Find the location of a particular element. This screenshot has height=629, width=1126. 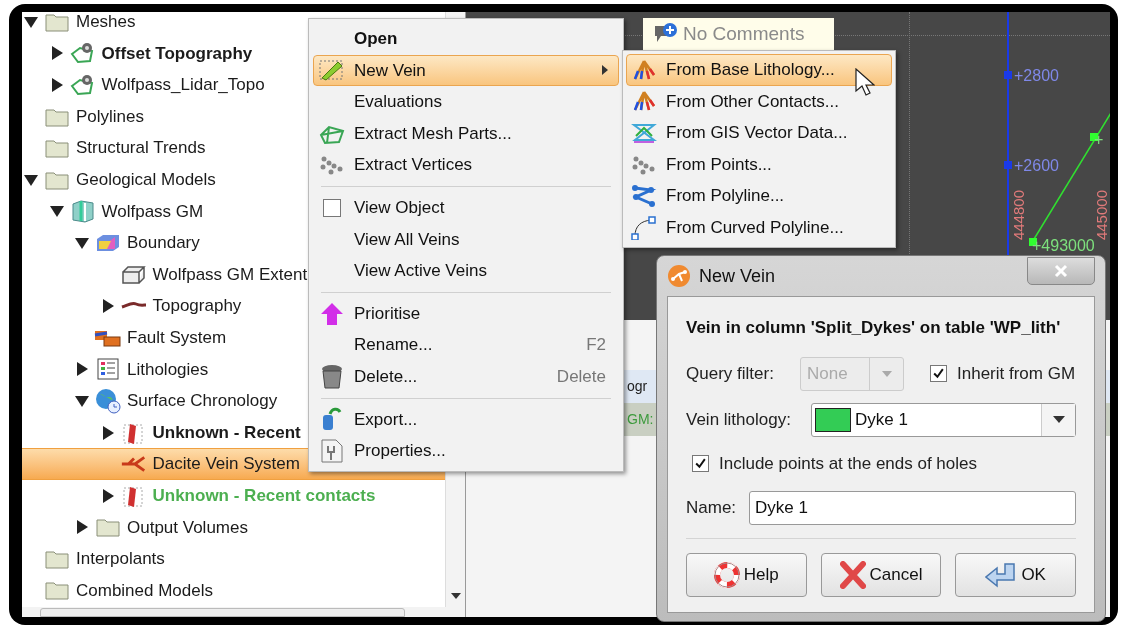

tree-item-label: Output Volumes is located at coordinates (187, 527).